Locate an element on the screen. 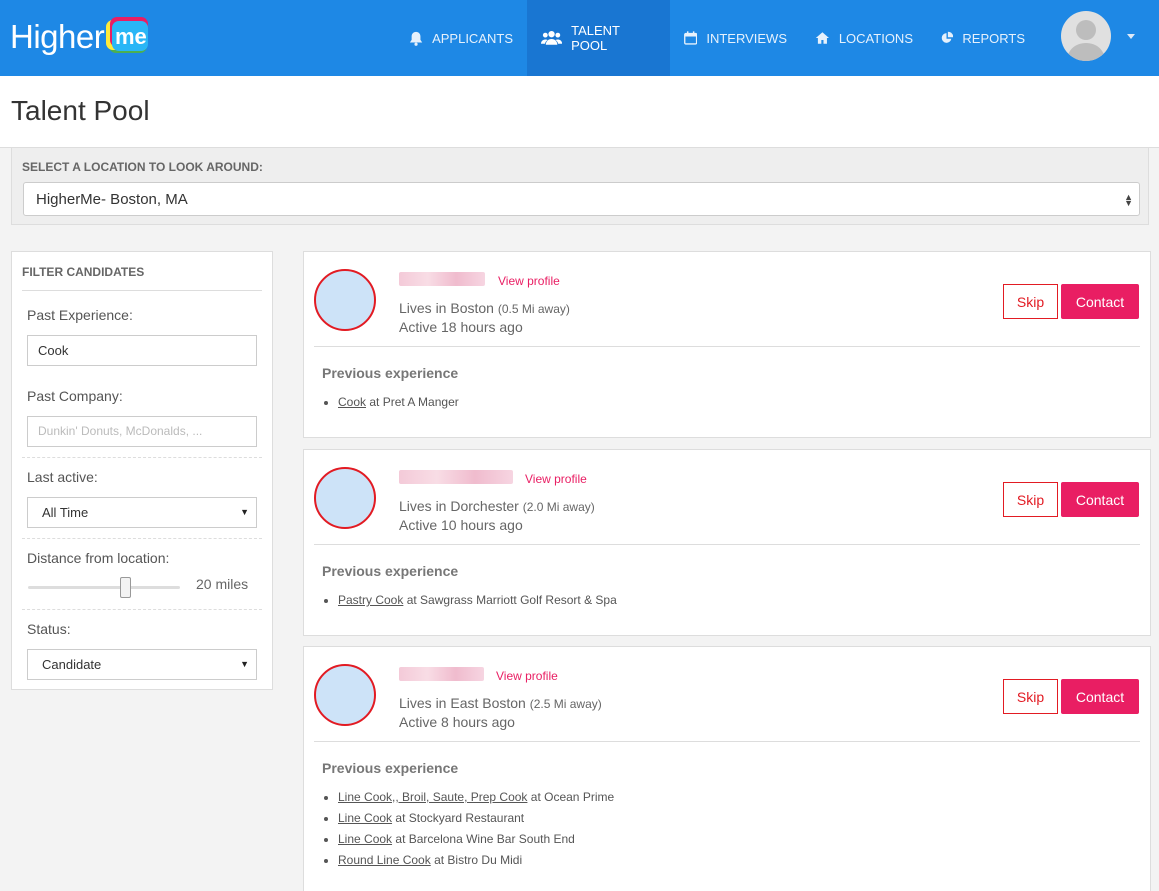  distance-label: Distance from location: is located at coordinates (98, 558).